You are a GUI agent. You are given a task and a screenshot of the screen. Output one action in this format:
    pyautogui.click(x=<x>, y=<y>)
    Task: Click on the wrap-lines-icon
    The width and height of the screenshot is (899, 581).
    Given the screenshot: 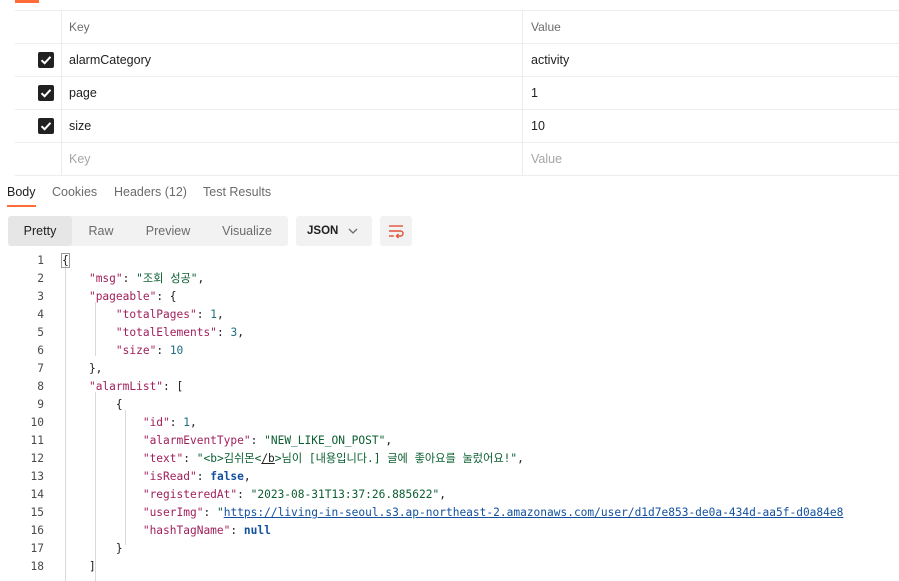 What is the action you would take?
    pyautogui.click(x=396, y=232)
    